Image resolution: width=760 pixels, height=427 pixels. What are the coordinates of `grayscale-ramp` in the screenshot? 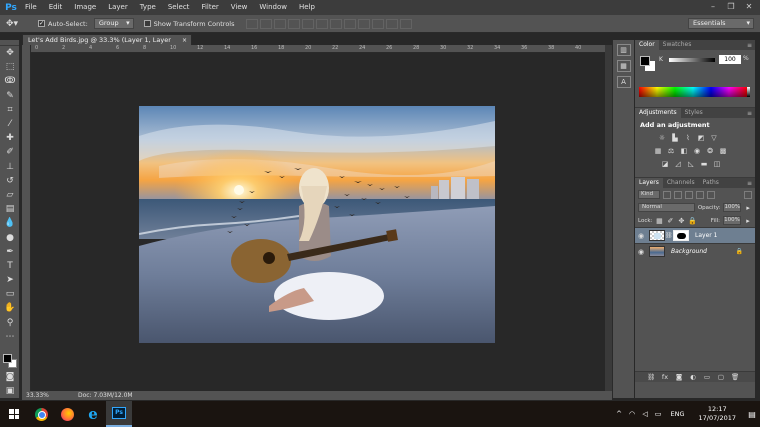 It's located at (748, 92).